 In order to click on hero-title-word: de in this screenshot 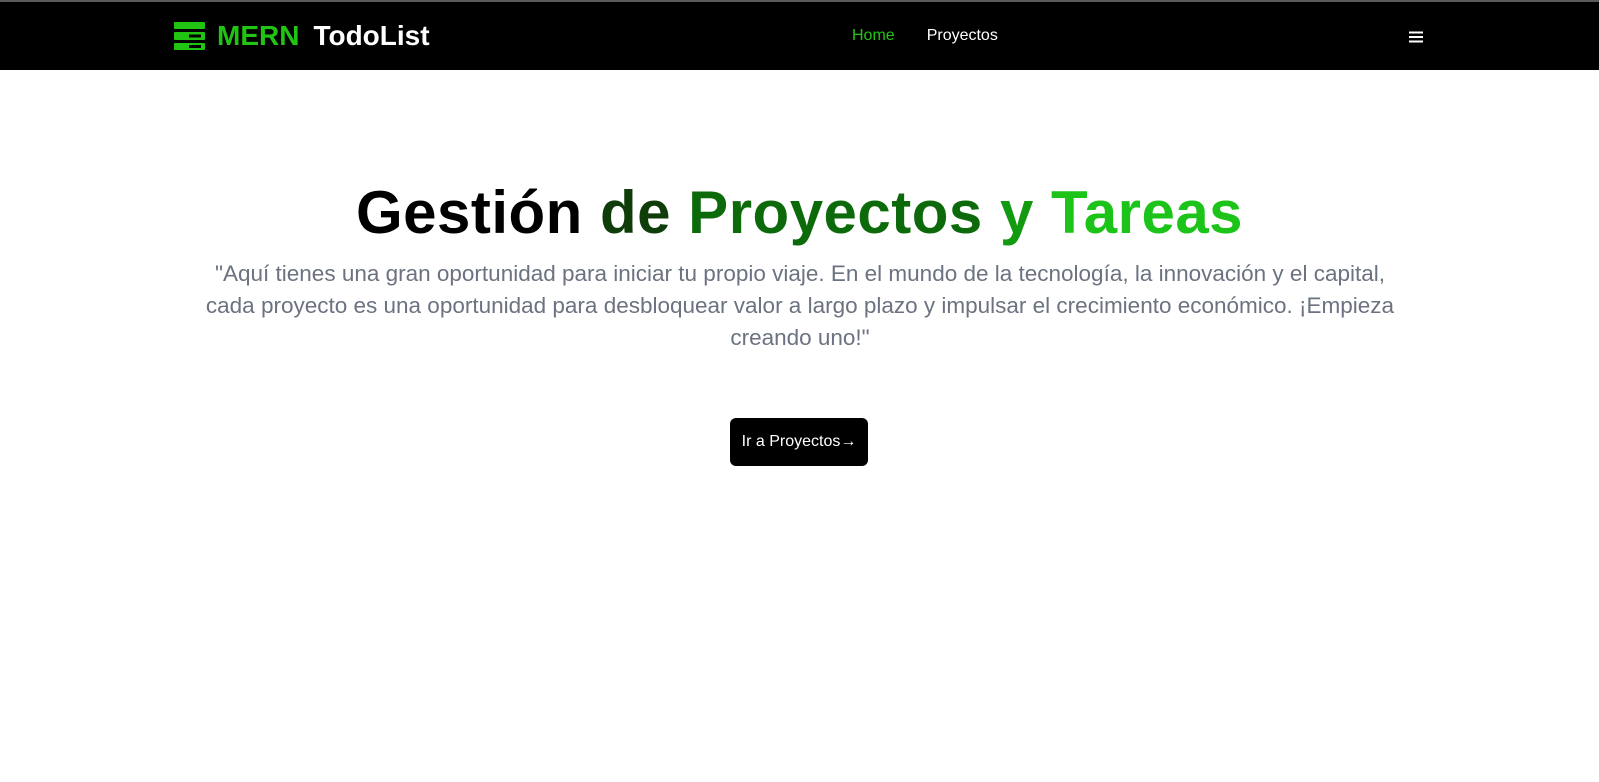, I will do `click(635, 212)`.